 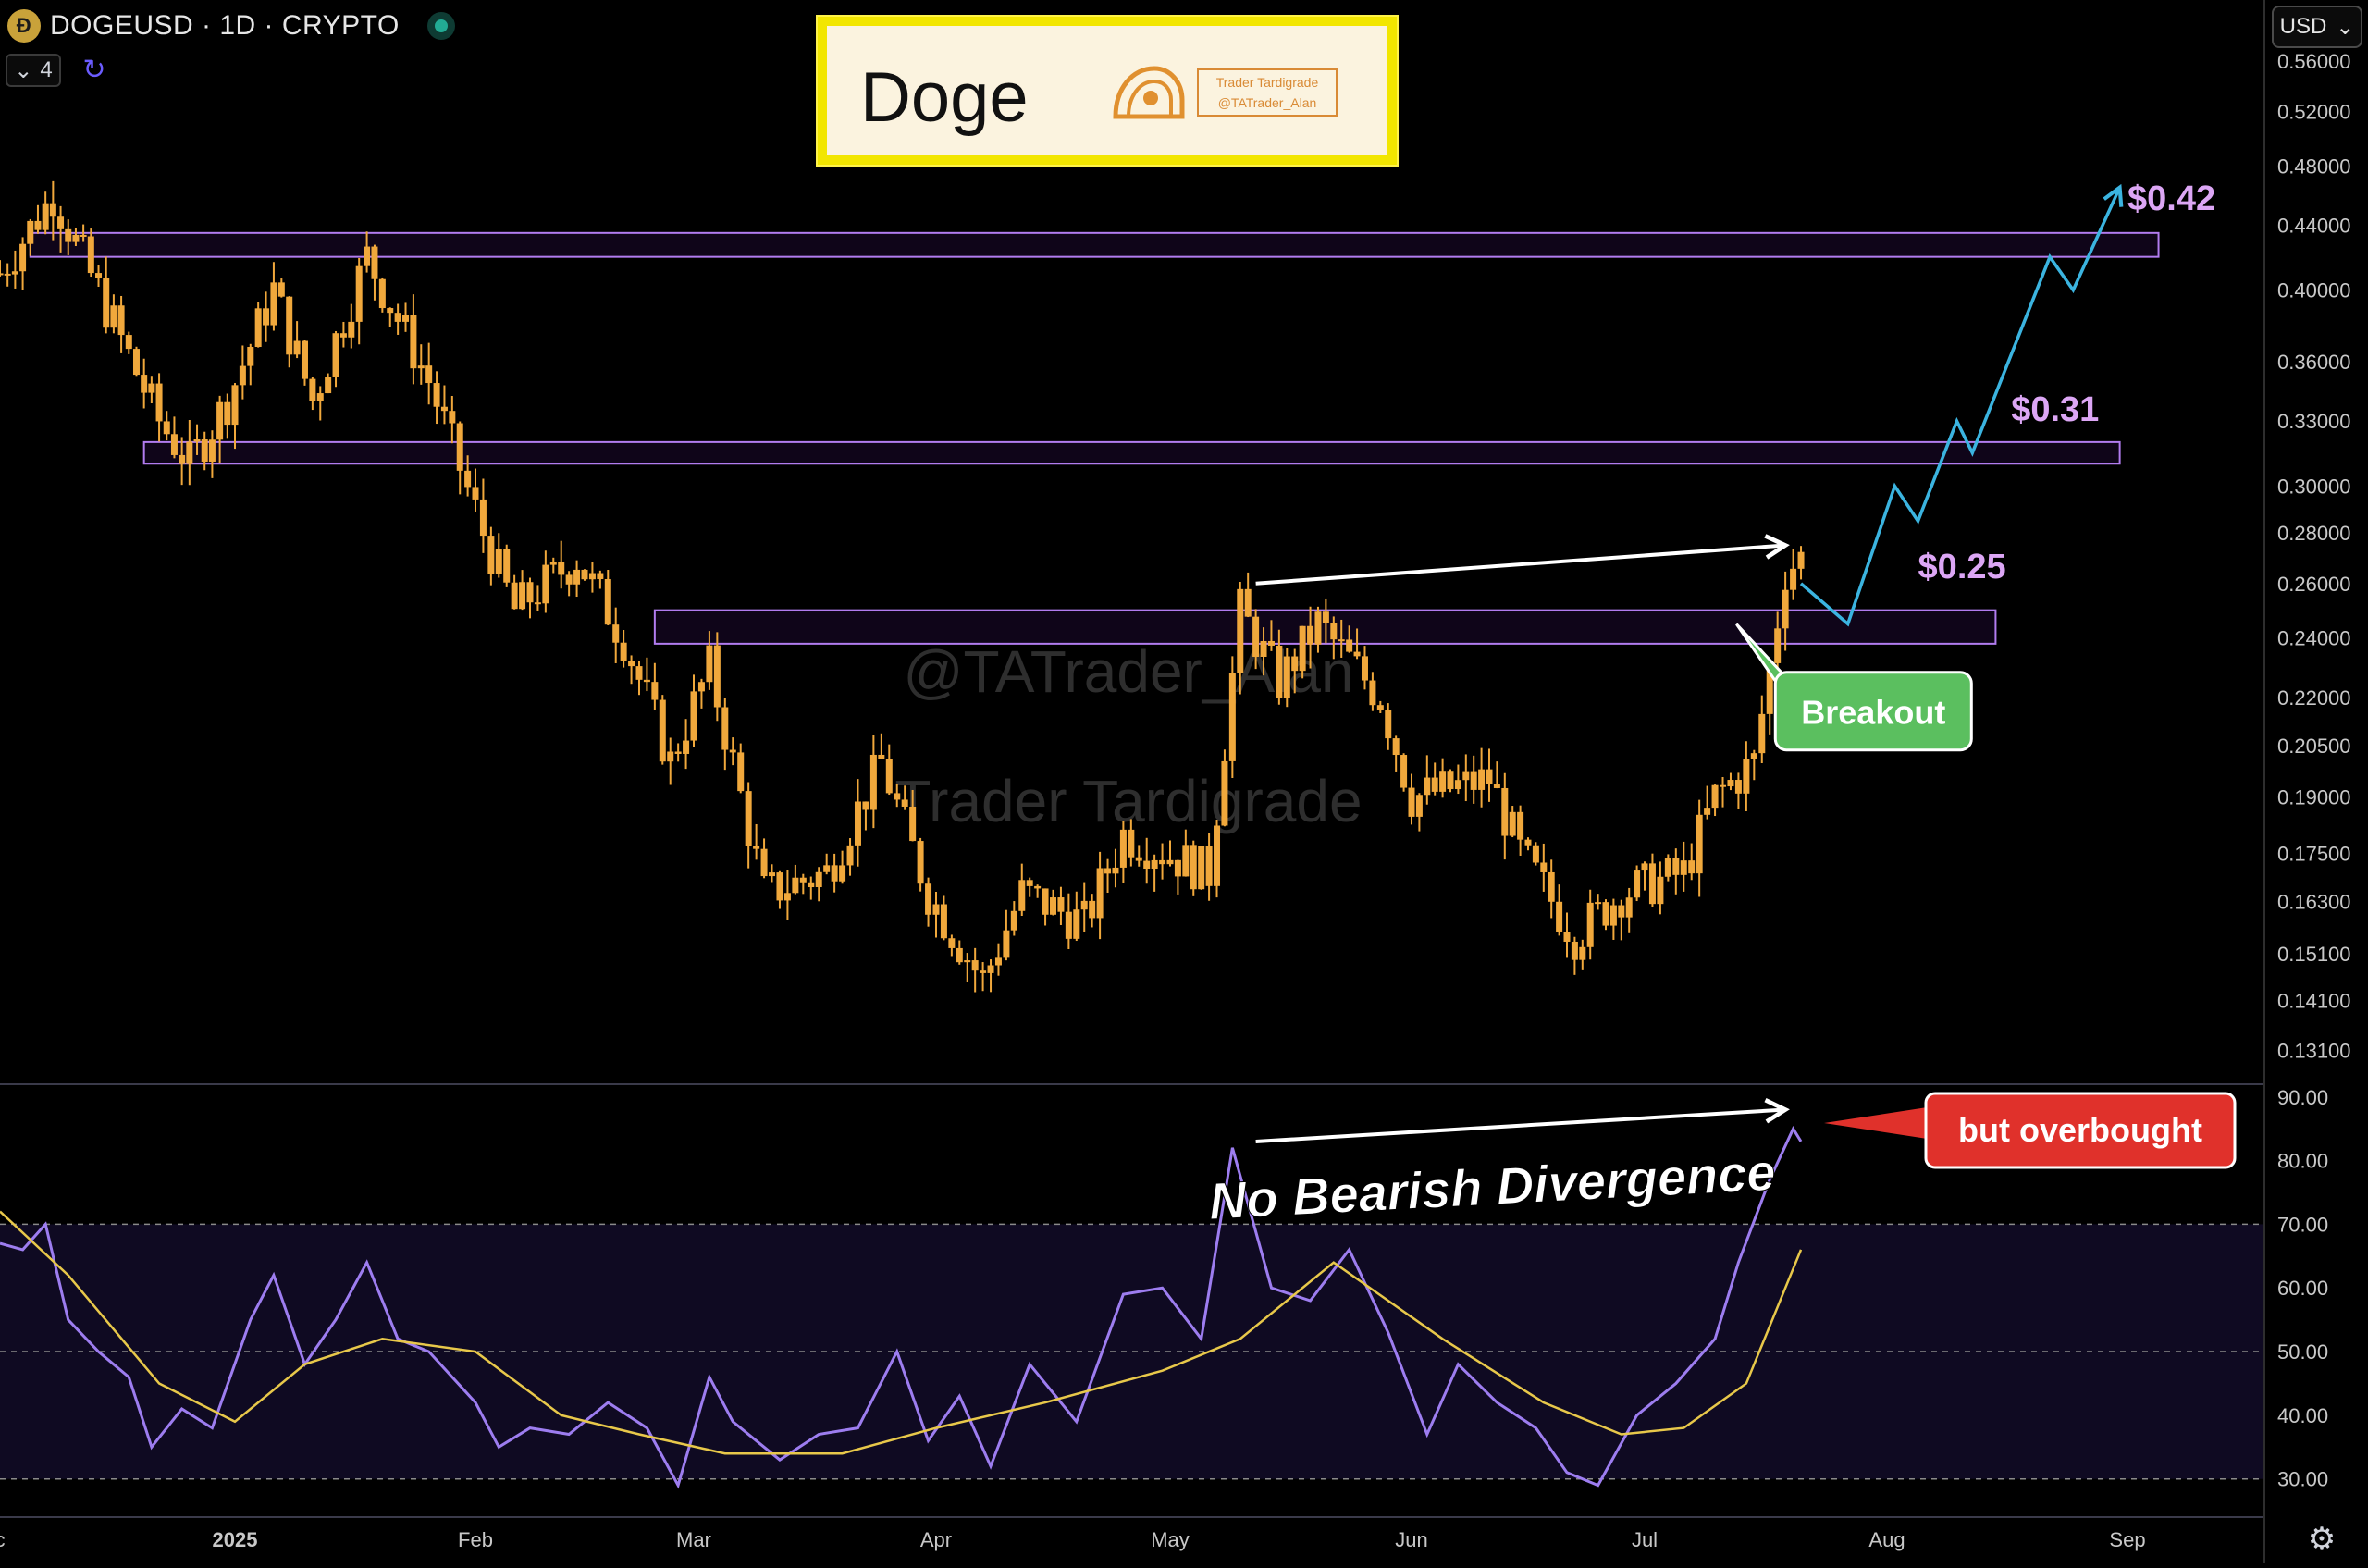 I want to click on price-tick-label: 0.40000, so click(x=2314, y=290).